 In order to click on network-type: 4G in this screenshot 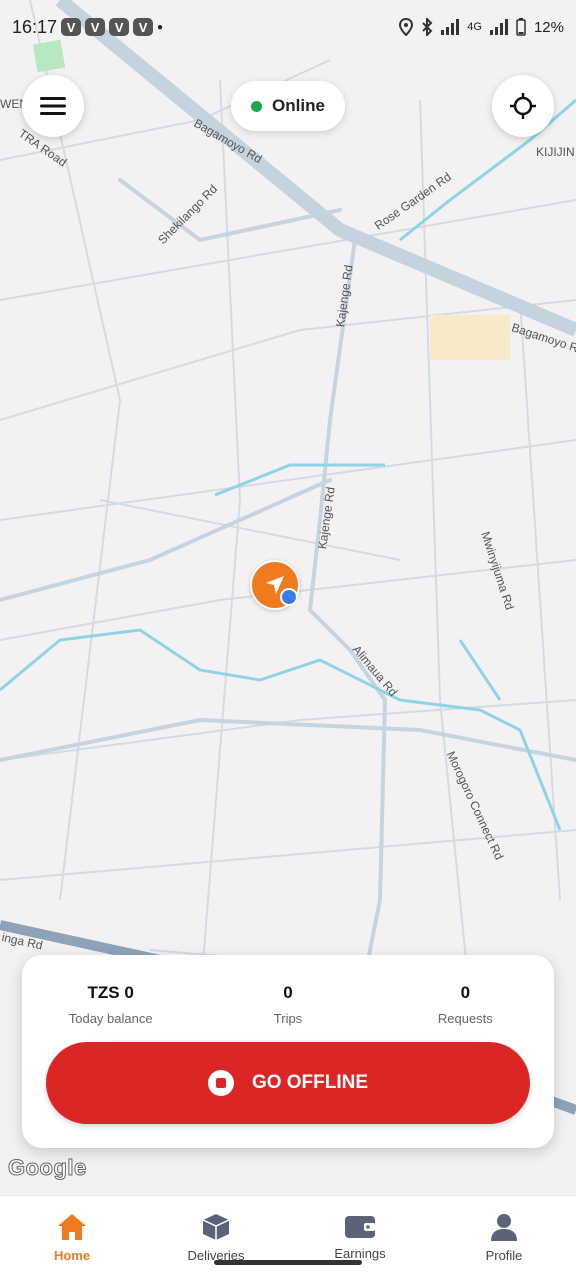, I will do `click(474, 27)`.